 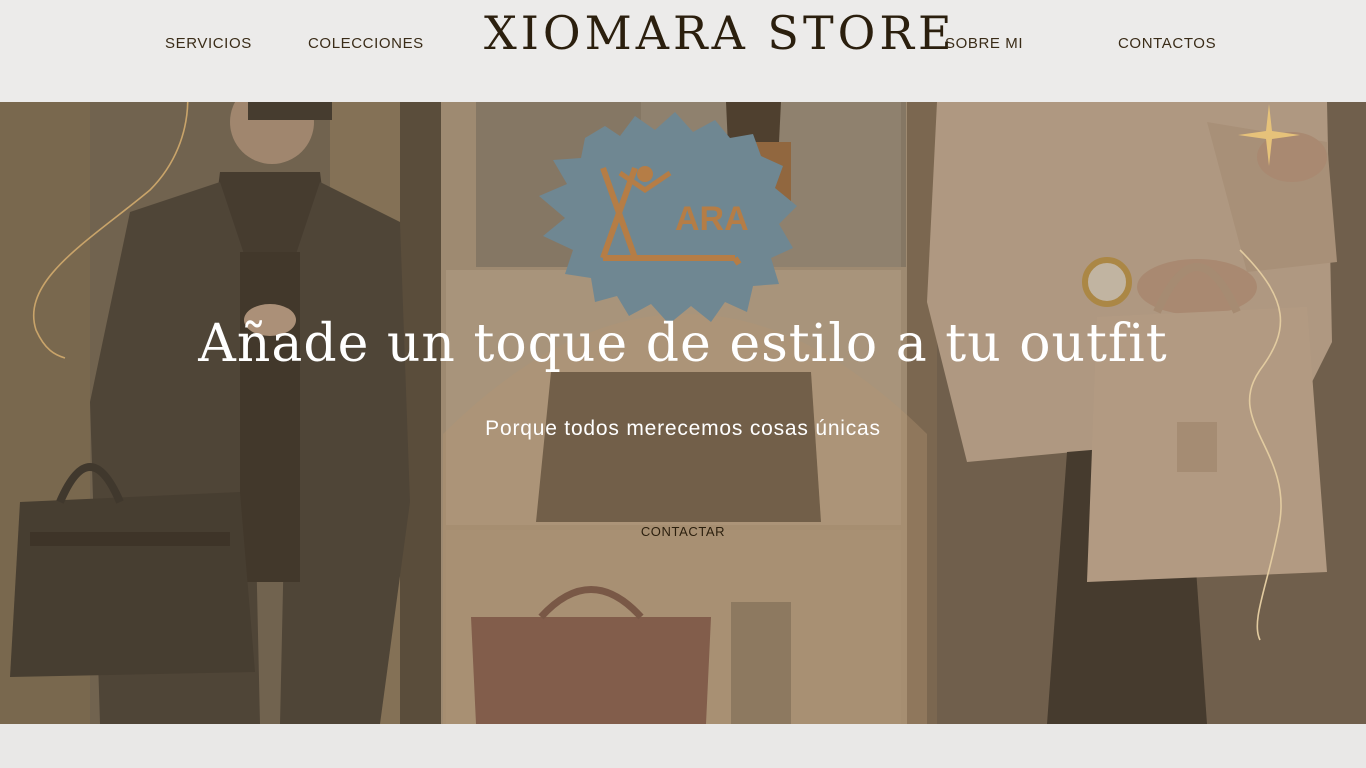 I want to click on hero-headline: Añade un toque de estilo a tu outfit, so click(x=683, y=344).